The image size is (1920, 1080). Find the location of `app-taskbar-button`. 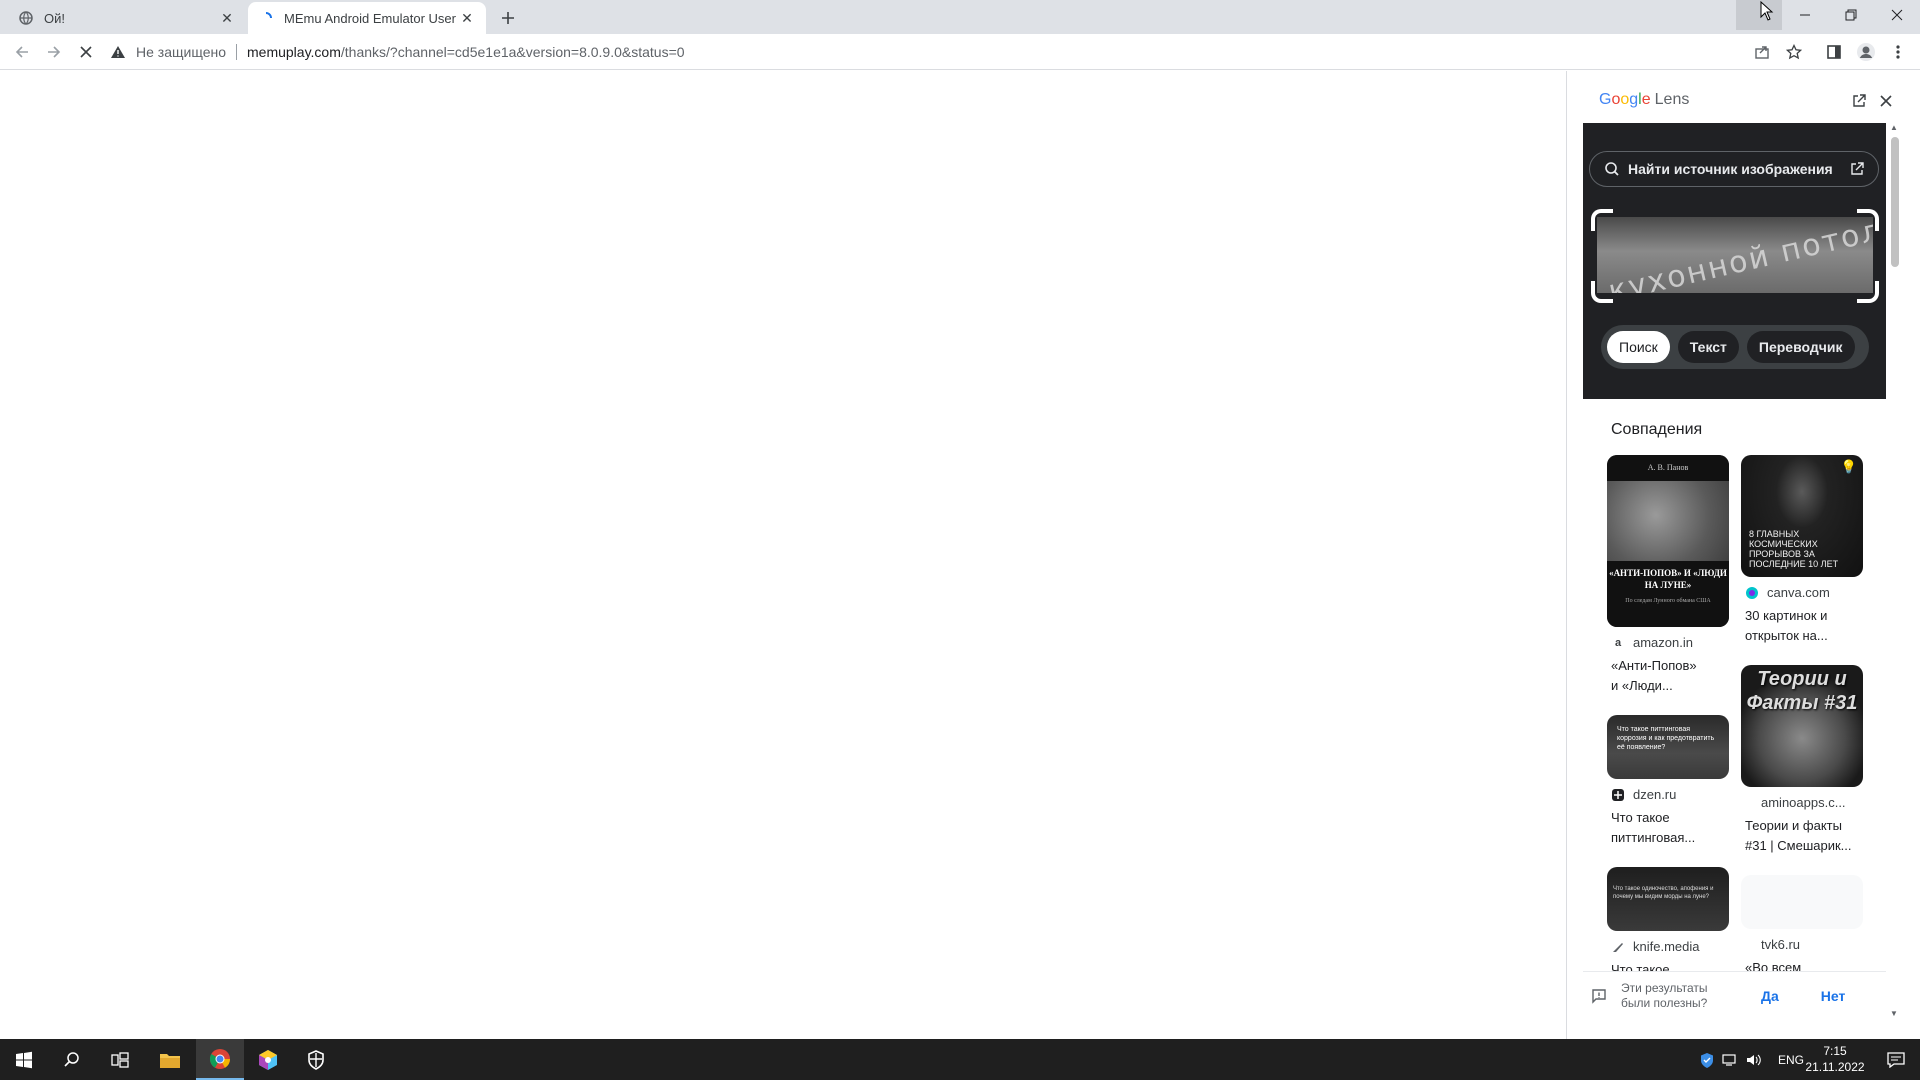

app-taskbar-button is located at coordinates (268, 1059).